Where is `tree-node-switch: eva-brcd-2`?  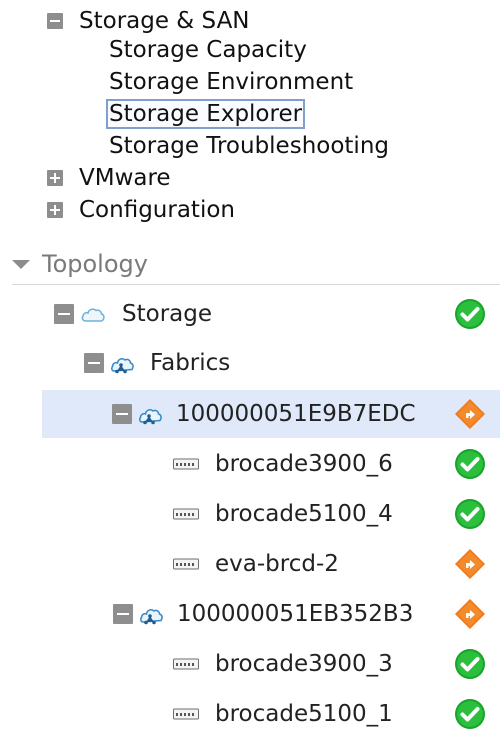 tree-node-switch: eva-brcd-2 is located at coordinates (250, 564).